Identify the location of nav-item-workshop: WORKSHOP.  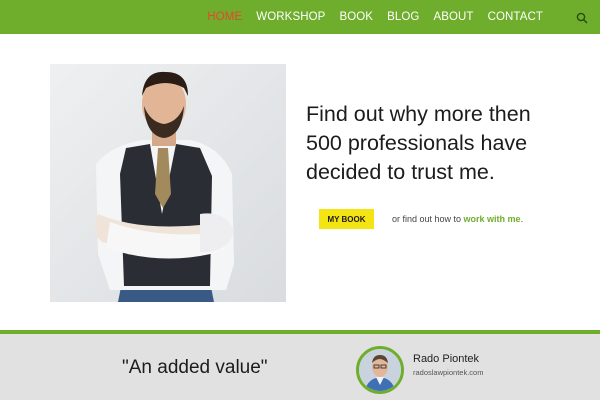
(290, 17).